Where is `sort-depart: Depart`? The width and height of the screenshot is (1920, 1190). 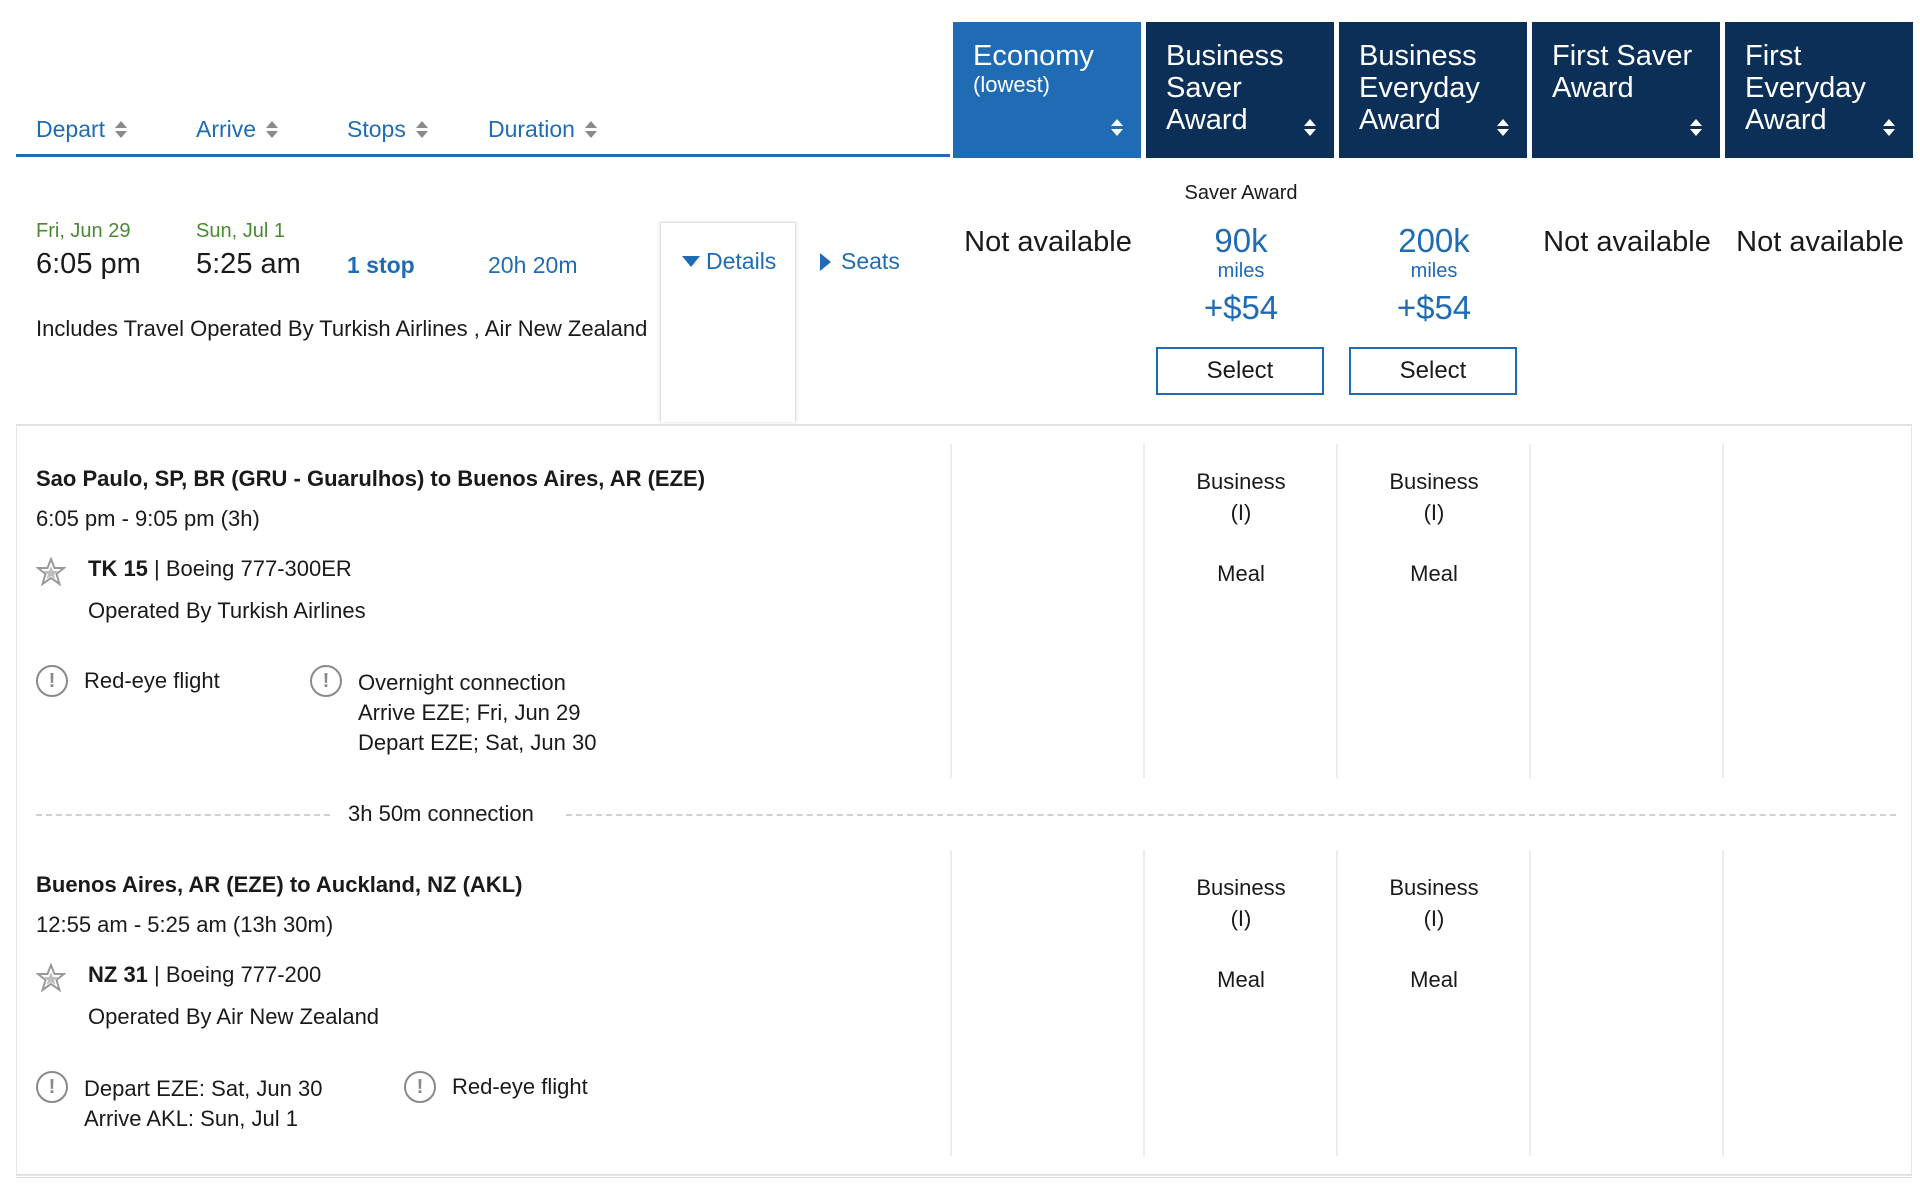
sort-depart: Depart is located at coordinates (82, 129).